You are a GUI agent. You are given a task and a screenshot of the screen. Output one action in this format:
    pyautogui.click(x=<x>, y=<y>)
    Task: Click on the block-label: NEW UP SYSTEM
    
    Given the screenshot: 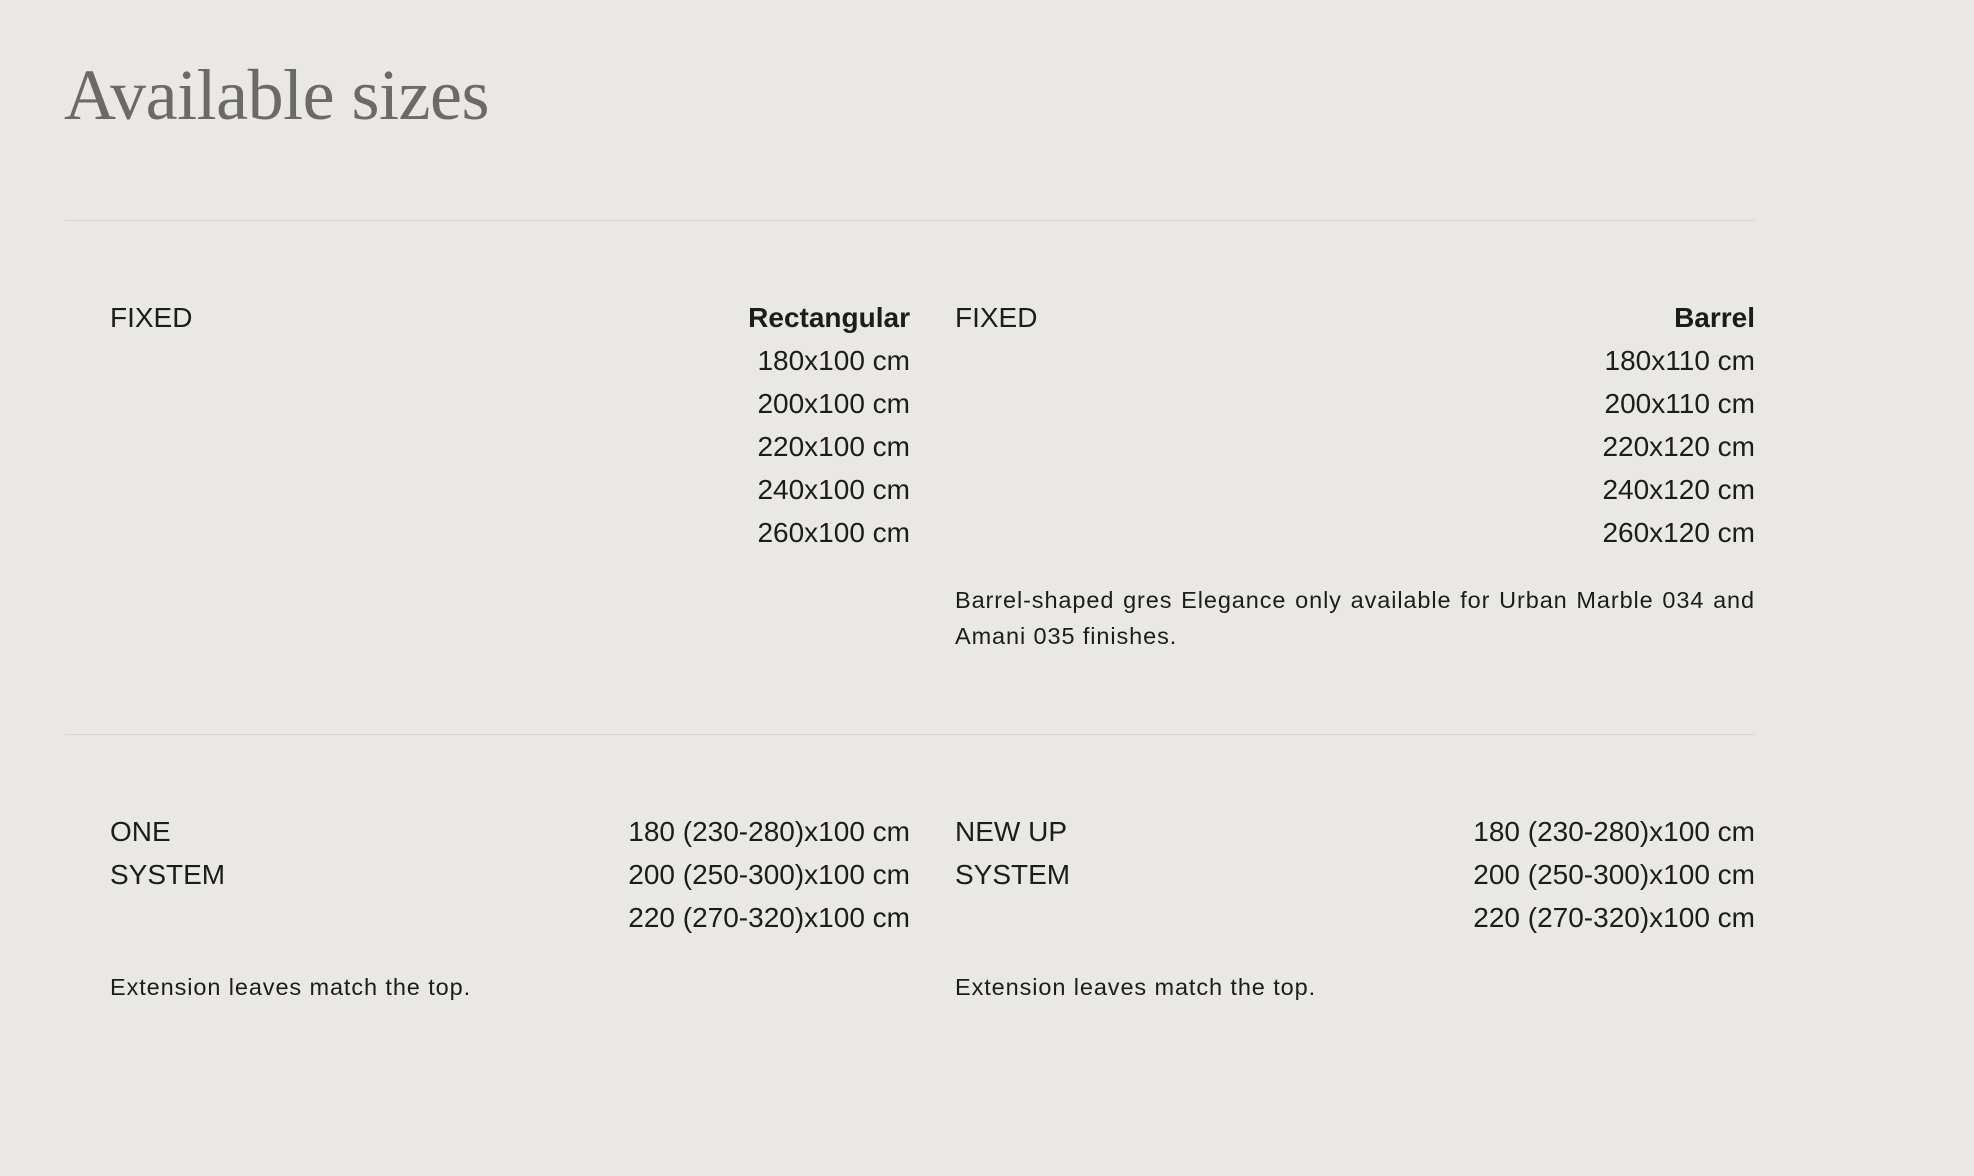 What is the action you would take?
    pyautogui.click(x=1012, y=853)
    